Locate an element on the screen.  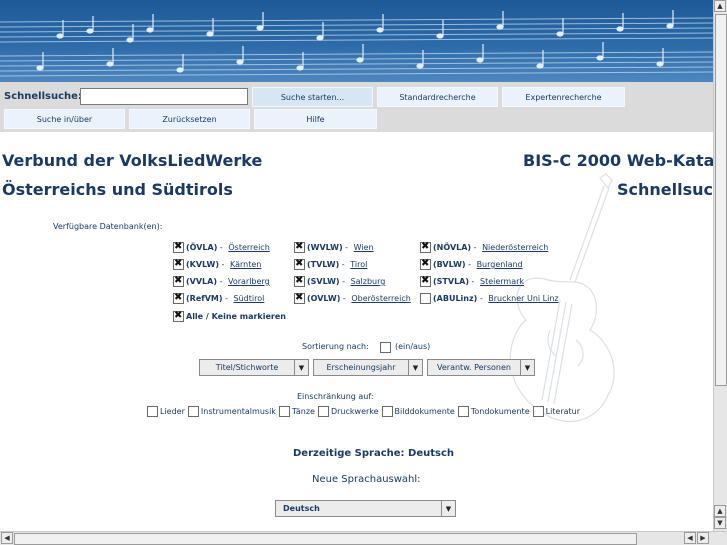
filter-checkbox-lieder is located at coordinates (152, 411).